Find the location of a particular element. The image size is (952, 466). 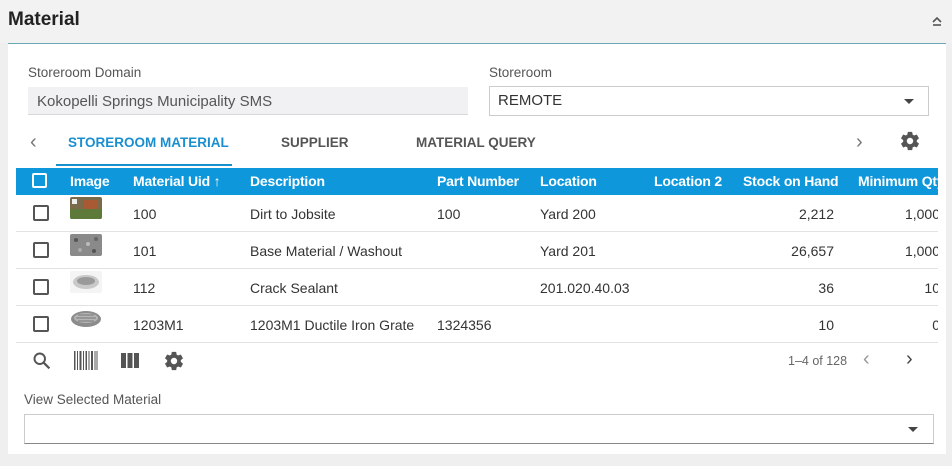

cell-description: 1203M1 Ductile Iron Grate is located at coordinates (332, 325).